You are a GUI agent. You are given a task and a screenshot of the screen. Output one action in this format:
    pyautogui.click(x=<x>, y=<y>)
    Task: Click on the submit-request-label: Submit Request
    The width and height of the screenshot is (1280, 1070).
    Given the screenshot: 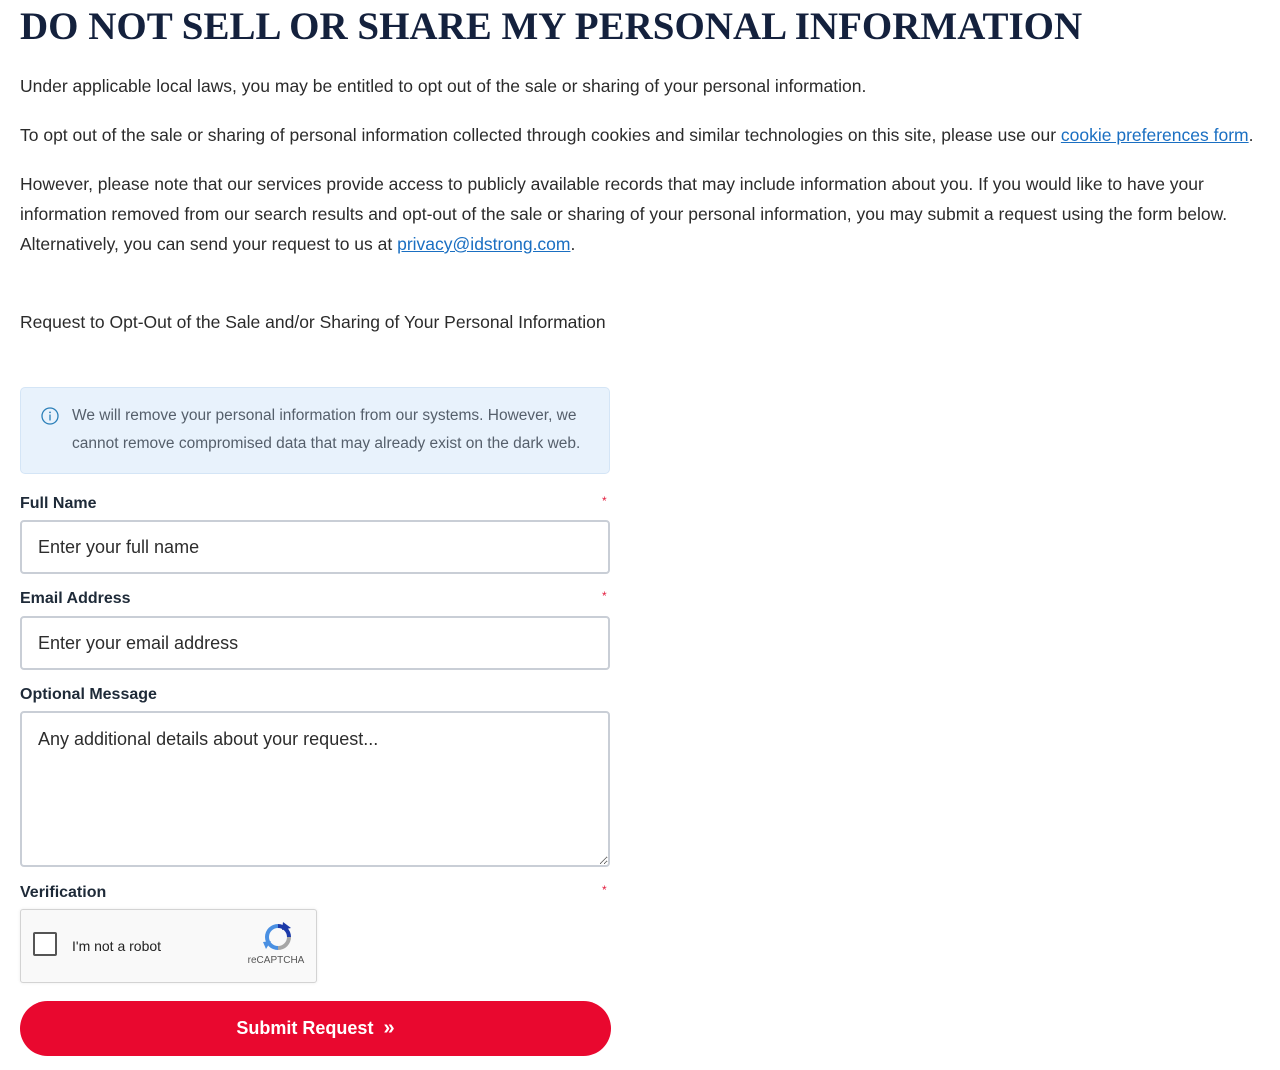 What is the action you would take?
    pyautogui.click(x=305, y=1028)
    